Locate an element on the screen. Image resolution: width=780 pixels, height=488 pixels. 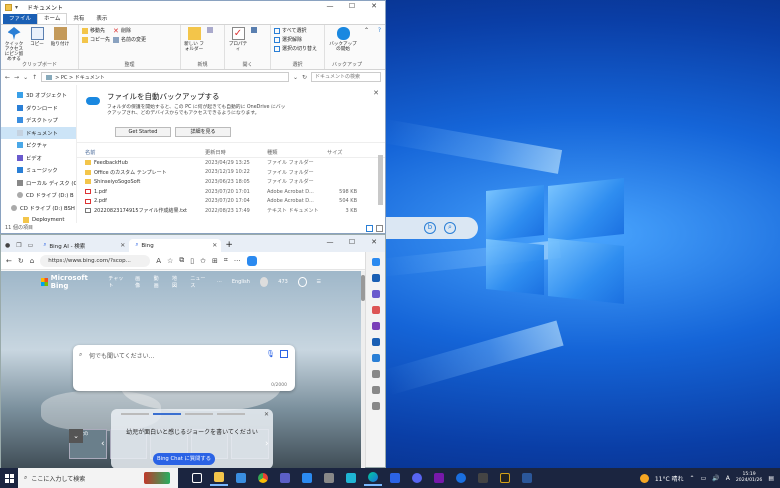
hamburger-menu-icon: ☰ is located at coordinates (319, 282).